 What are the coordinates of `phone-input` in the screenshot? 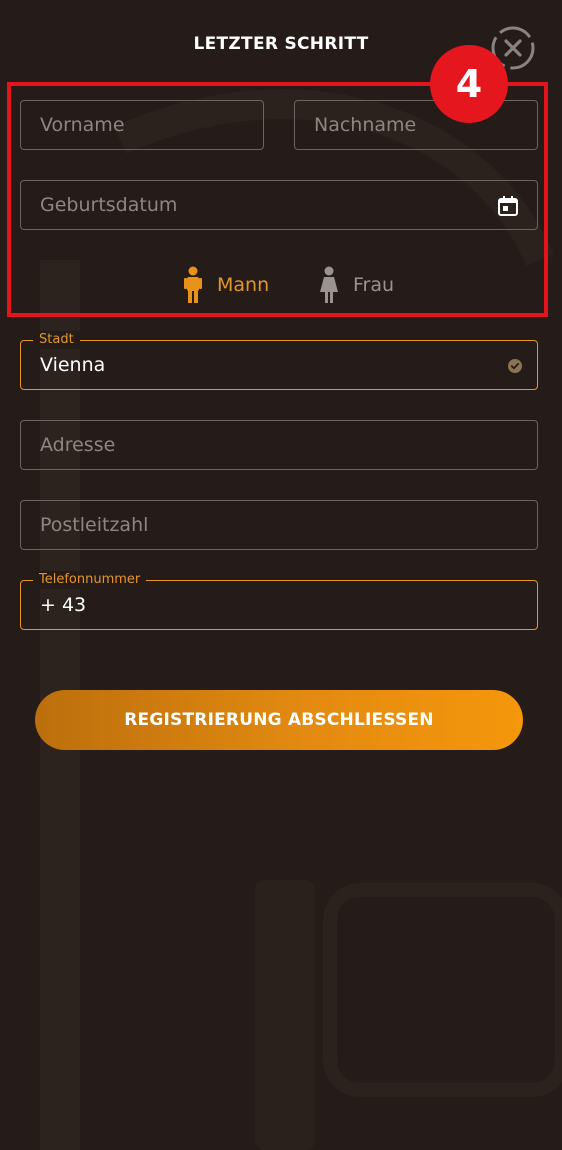 It's located at (279, 605).